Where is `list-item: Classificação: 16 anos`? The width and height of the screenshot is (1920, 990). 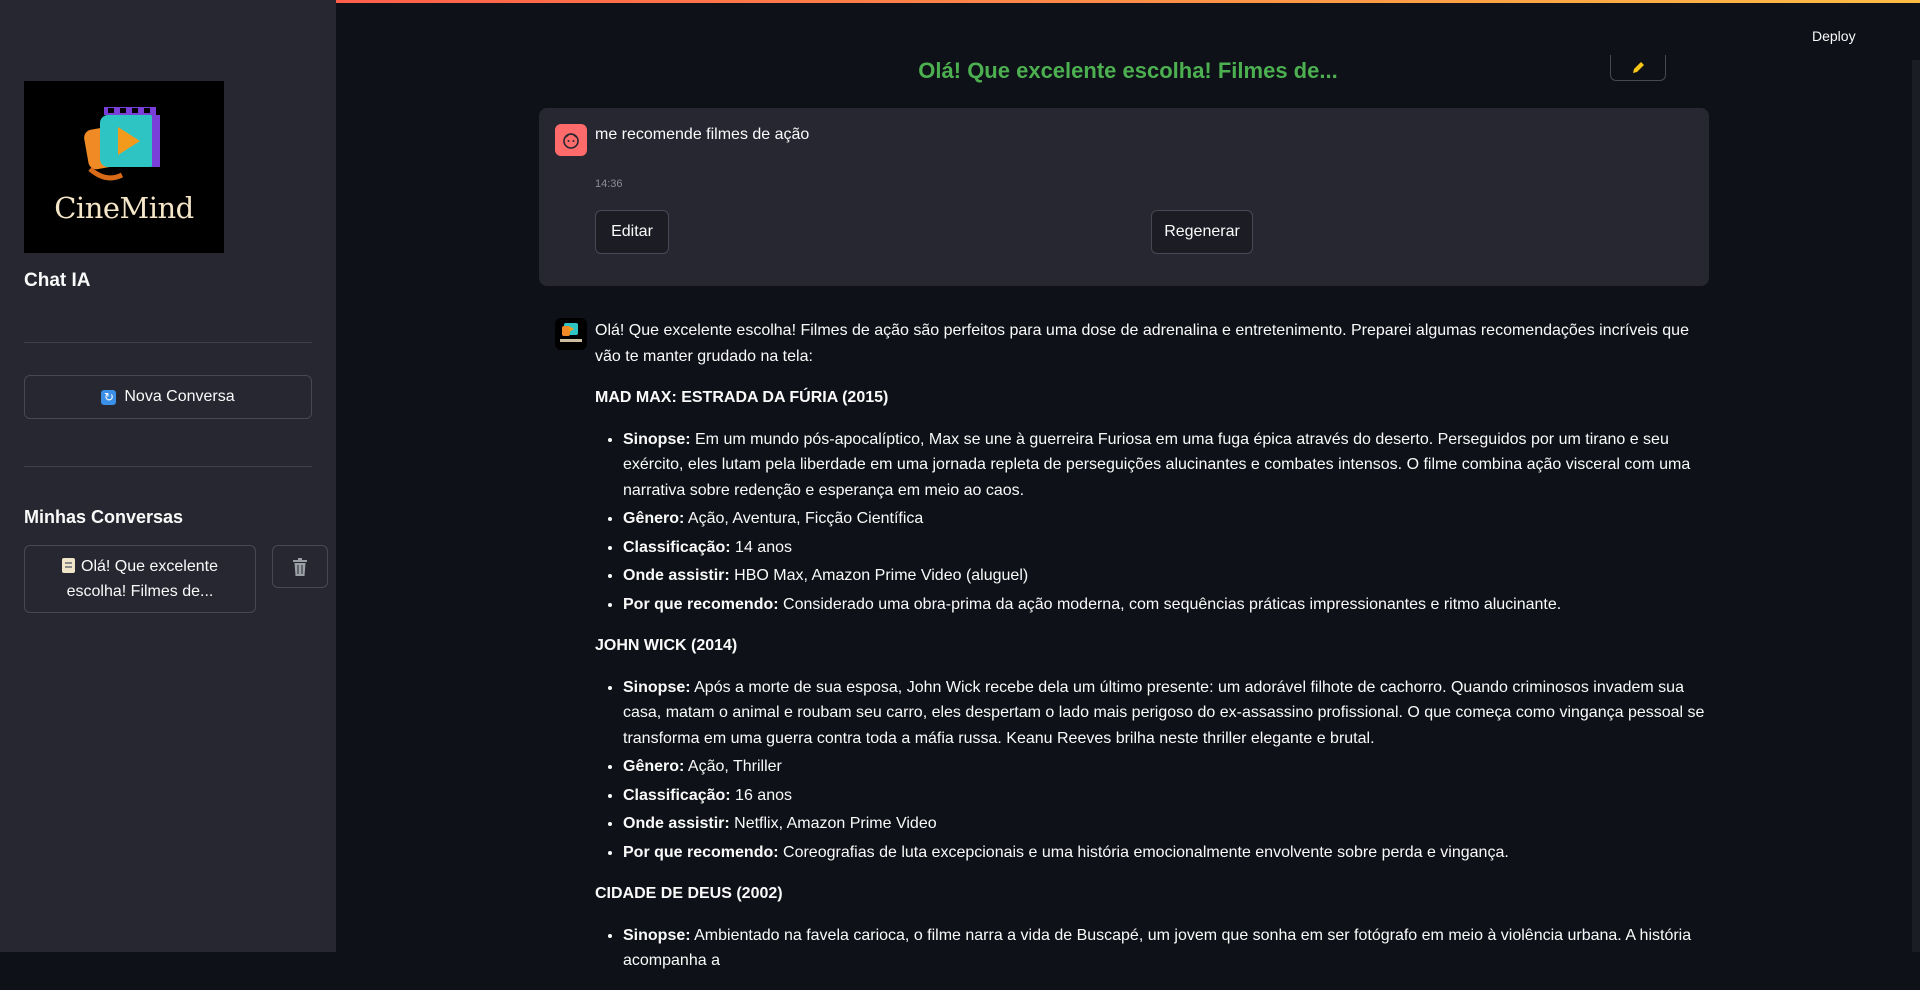 list-item: Classificação: 16 anos is located at coordinates (1166, 796).